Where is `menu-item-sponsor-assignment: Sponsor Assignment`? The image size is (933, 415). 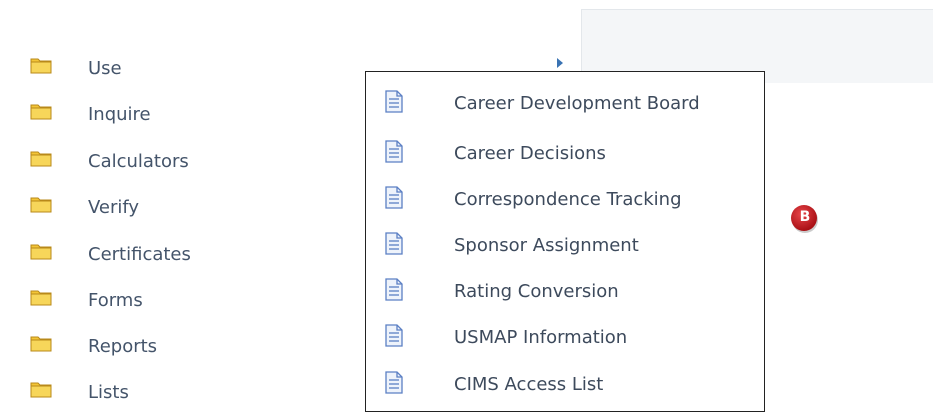
menu-item-sponsor-assignment: Sponsor Assignment is located at coordinates (570, 248).